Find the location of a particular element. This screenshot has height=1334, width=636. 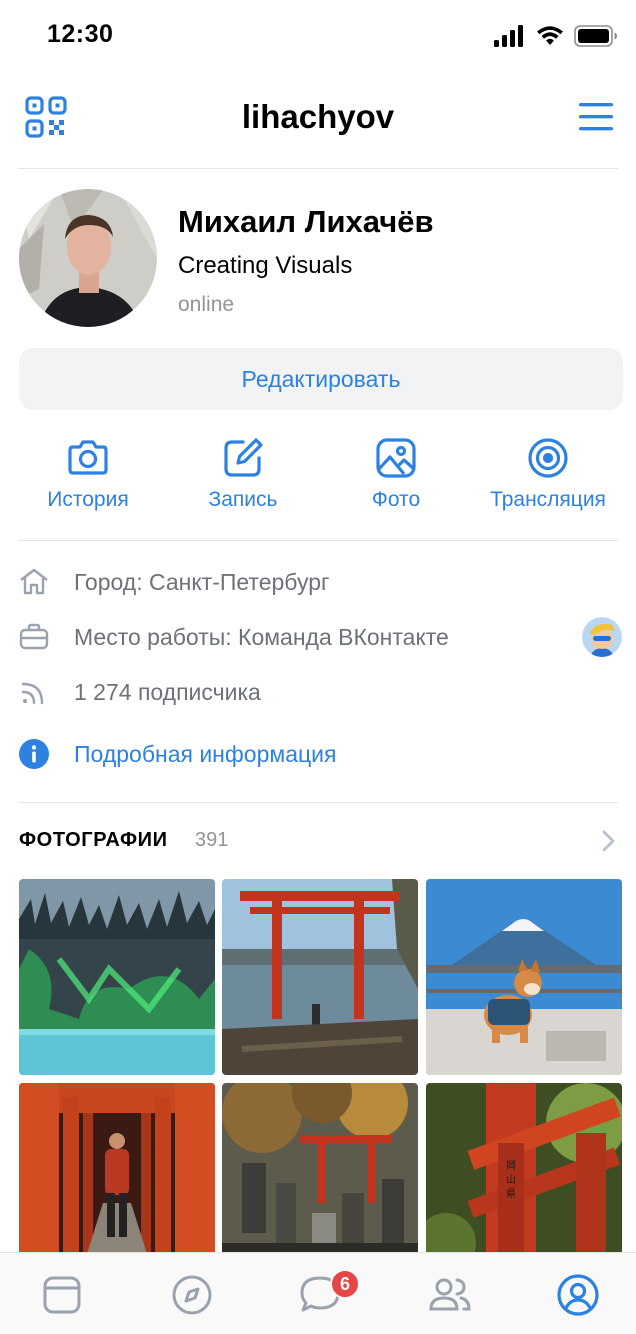

avatar-image is located at coordinates (88, 258).